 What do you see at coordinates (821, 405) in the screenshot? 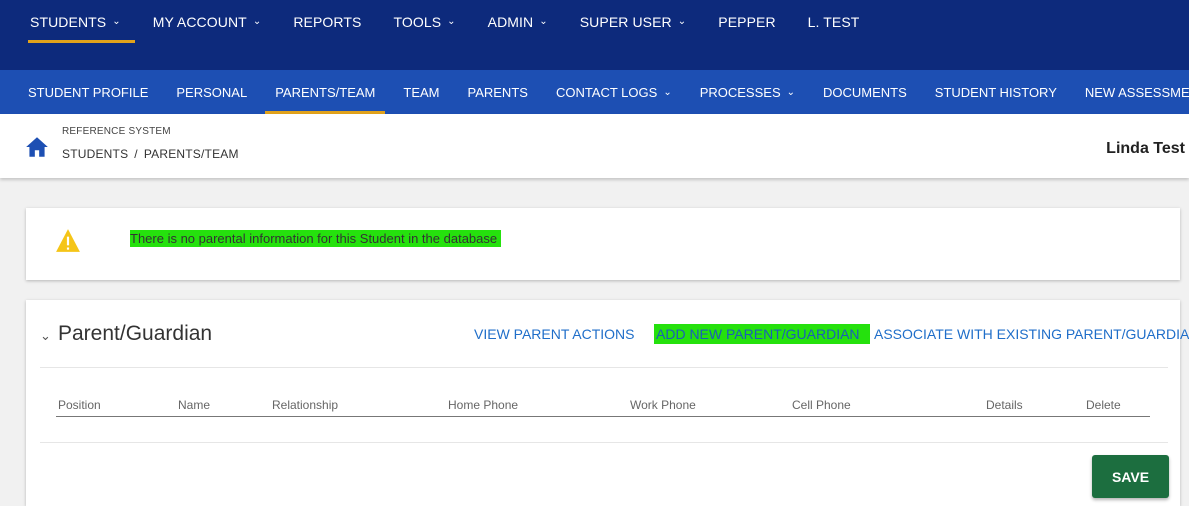
I see `col-cell-phone: Cell Phone` at bounding box center [821, 405].